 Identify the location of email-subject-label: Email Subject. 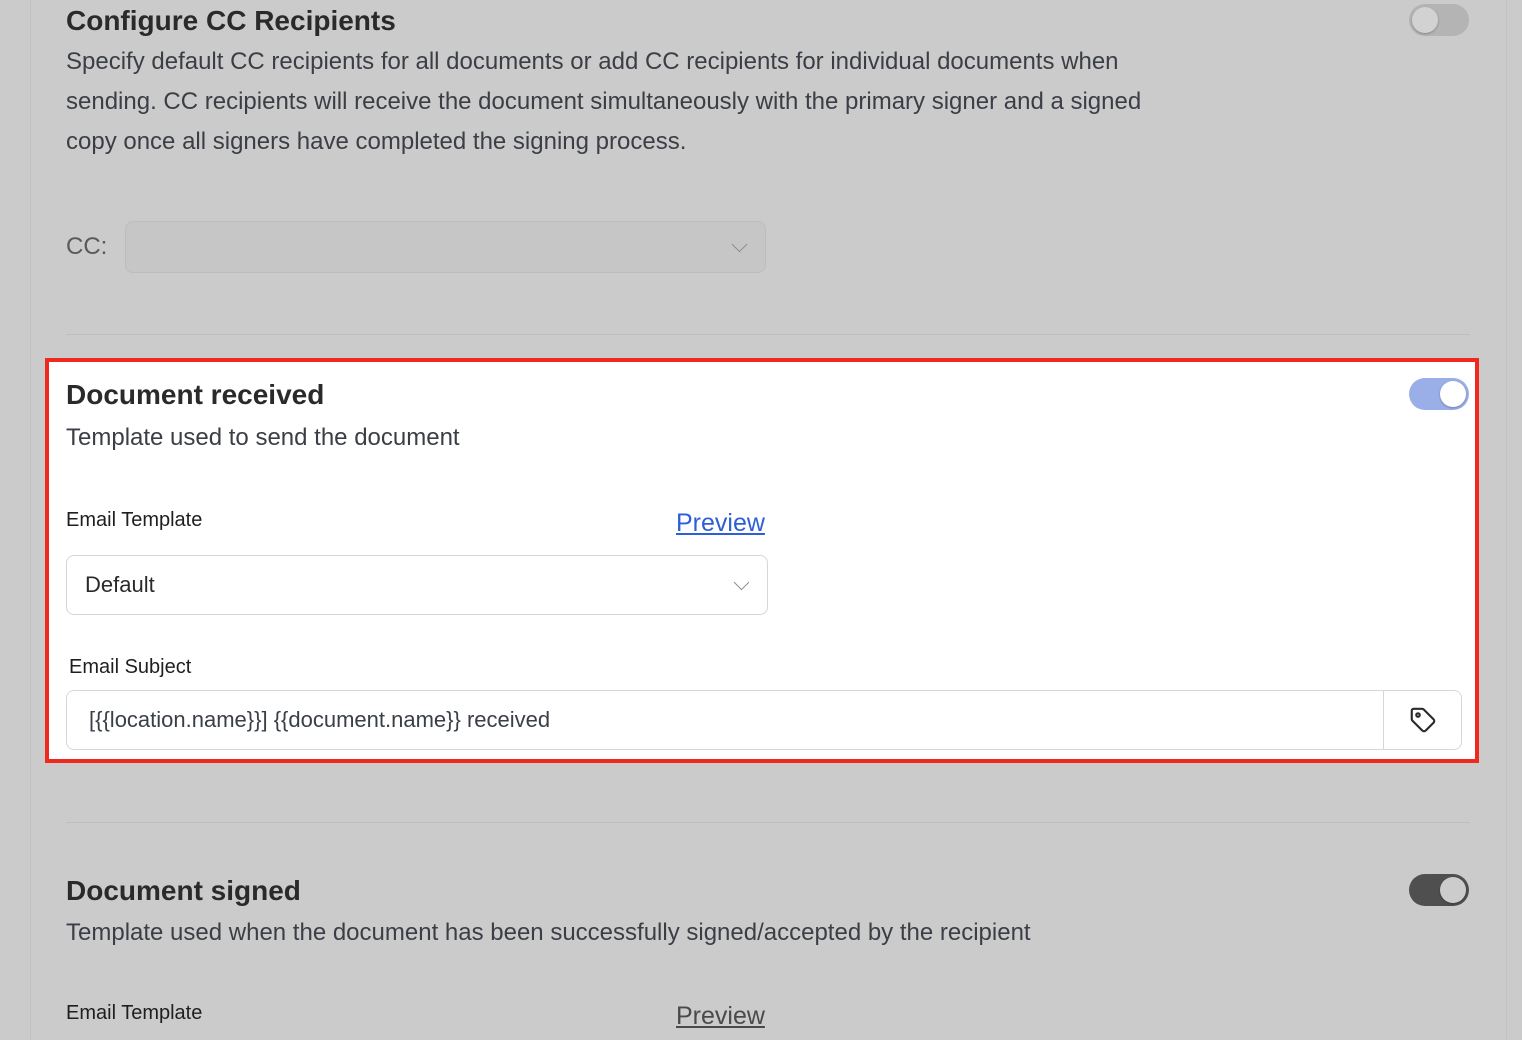
(130, 667).